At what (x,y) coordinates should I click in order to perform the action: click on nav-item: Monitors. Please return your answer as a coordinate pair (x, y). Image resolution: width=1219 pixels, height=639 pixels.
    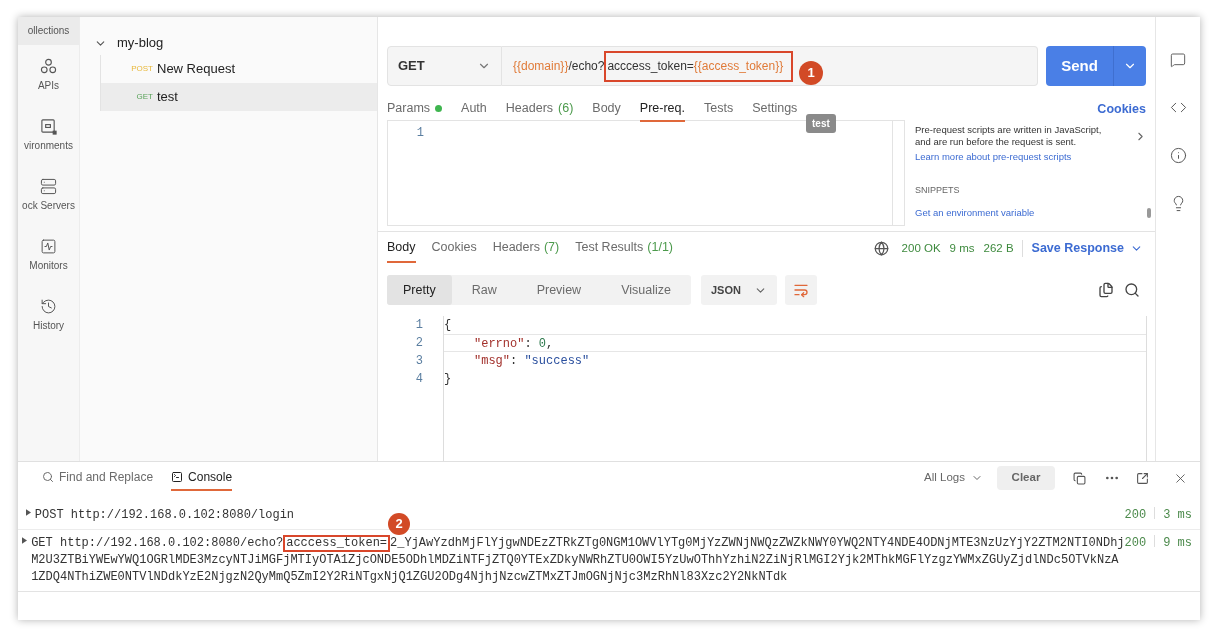
    Looking at the image, I should click on (48, 255).